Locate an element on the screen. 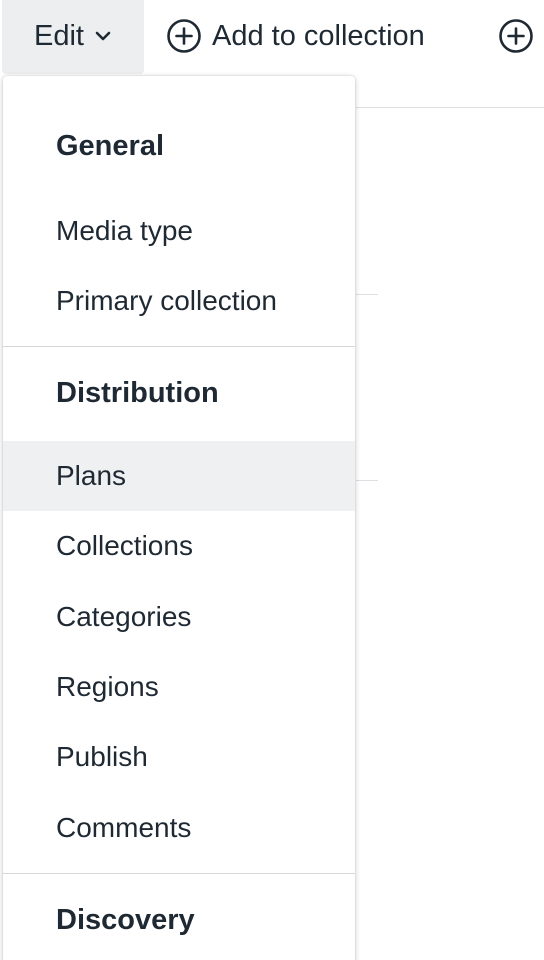 The width and height of the screenshot is (544, 960). section-heading-distribution: Distribution is located at coordinates (137, 393).